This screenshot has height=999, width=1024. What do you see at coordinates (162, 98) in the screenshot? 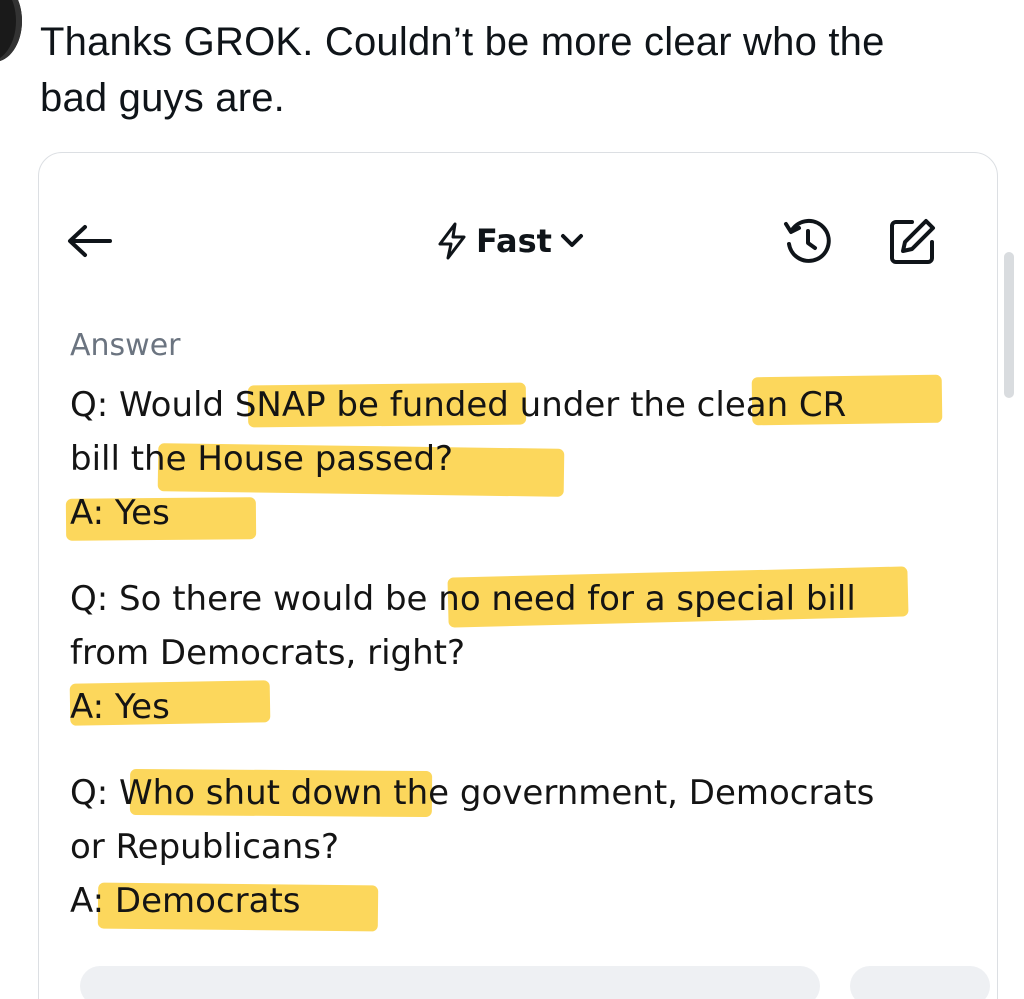
I see `tweet-text-line-2: bad guys are.` at bounding box center [162, 98].